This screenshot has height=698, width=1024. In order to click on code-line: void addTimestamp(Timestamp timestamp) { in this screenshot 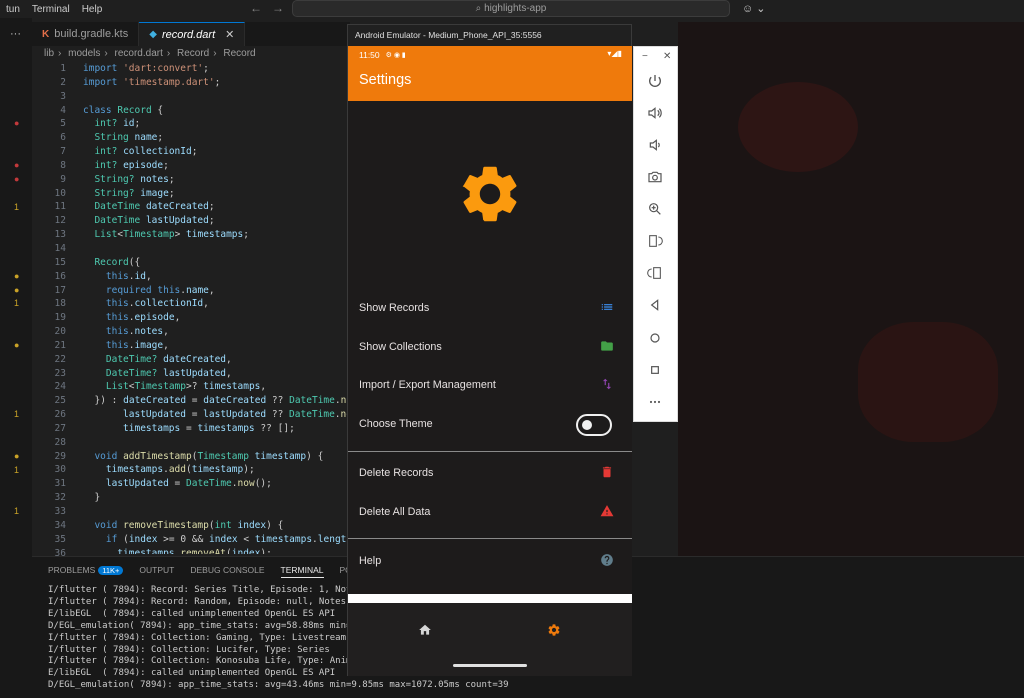, I will do `click(215, 457)`.